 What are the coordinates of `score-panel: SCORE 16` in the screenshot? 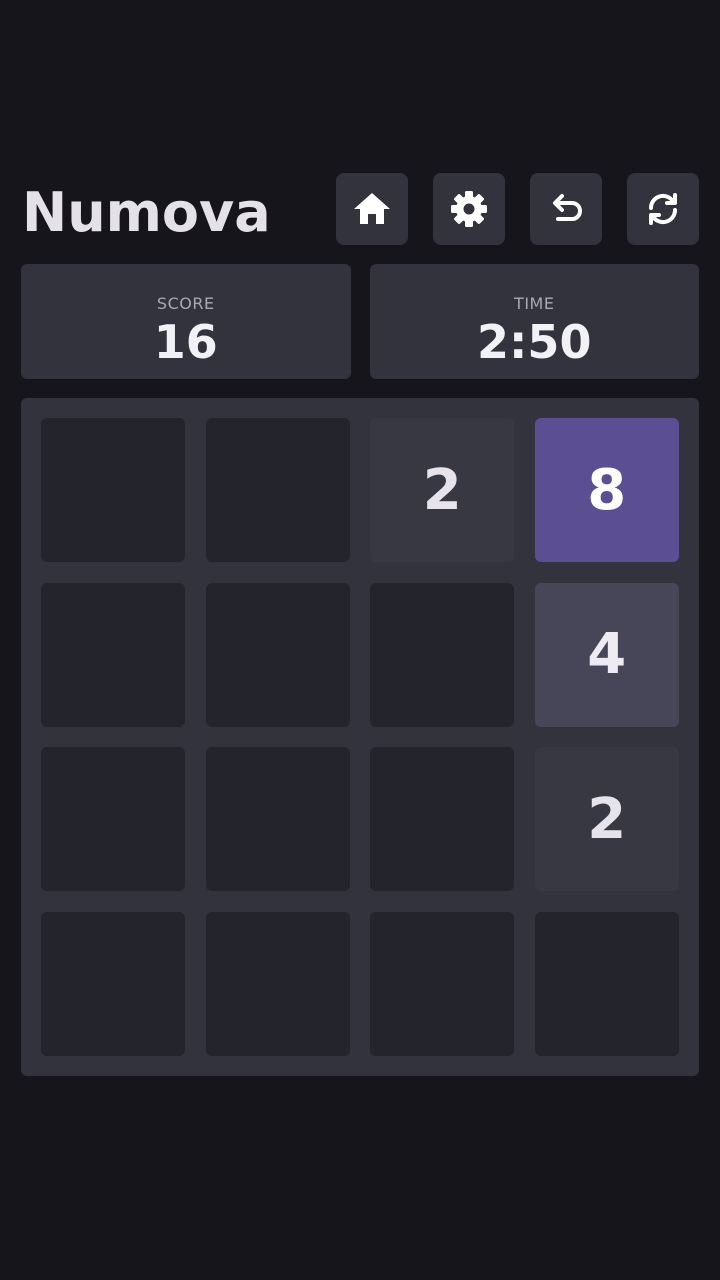 It's located at (186, 321).